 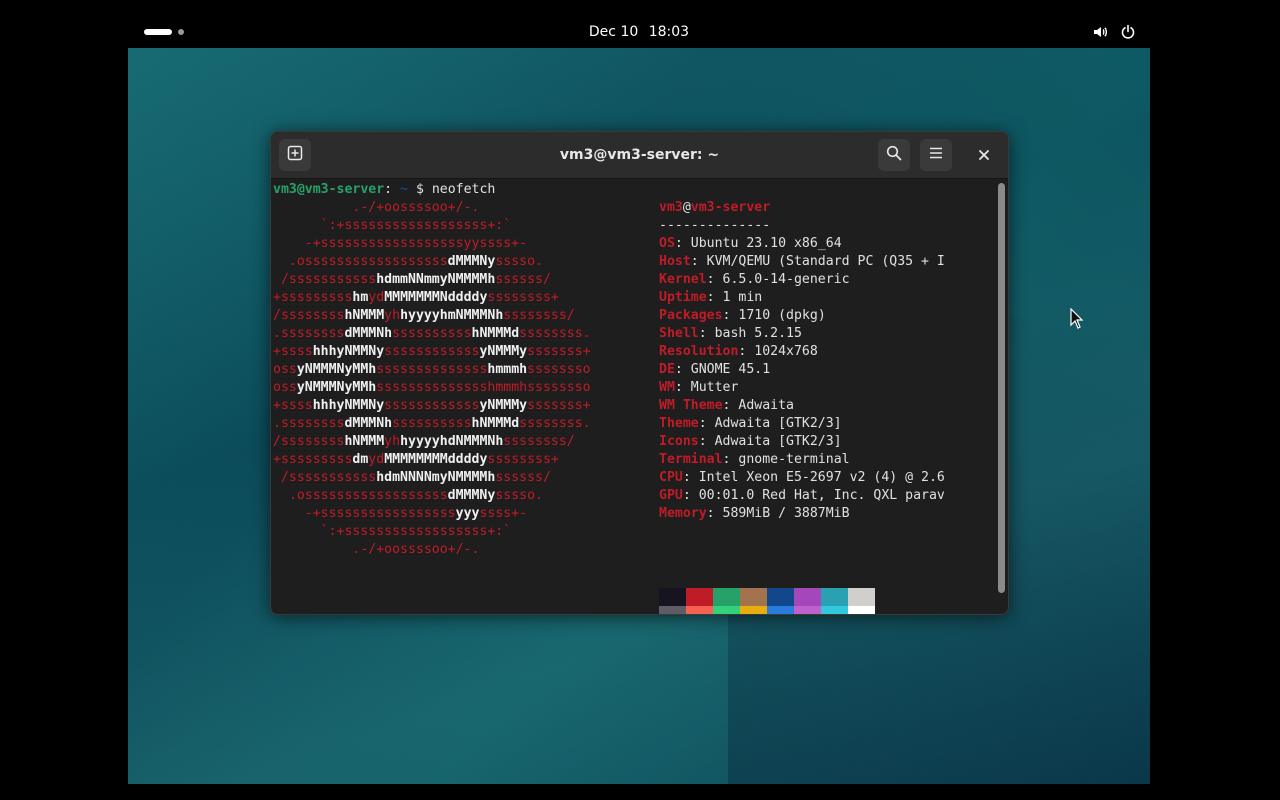 I want to click on logo-line: ossyNMMMNyMMhsssssssssssssshmmmhssssssso, so click(x=432, y=388).